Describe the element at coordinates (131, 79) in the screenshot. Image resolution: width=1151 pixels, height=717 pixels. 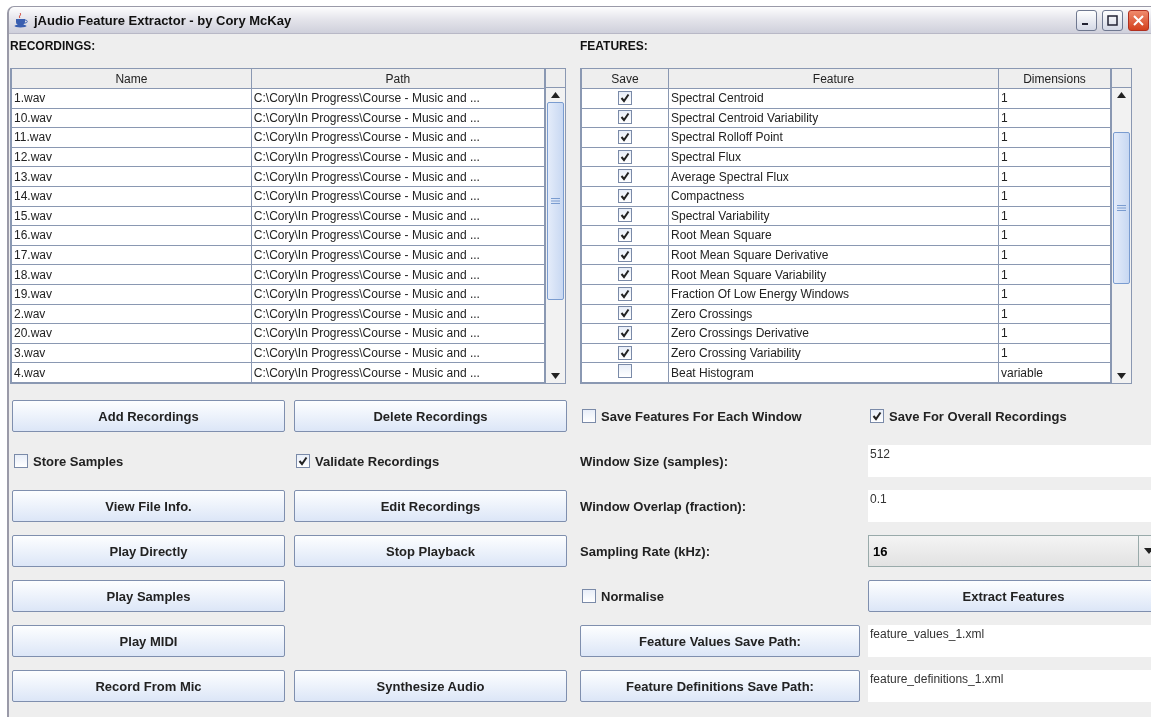
I see `column-header: Name` at that location.